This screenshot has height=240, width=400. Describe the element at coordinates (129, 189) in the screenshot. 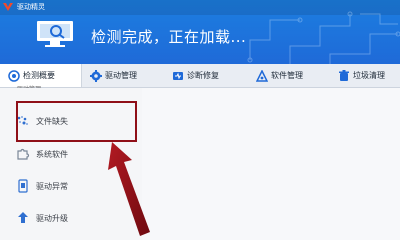

I see `pointer-arrow` at that location.